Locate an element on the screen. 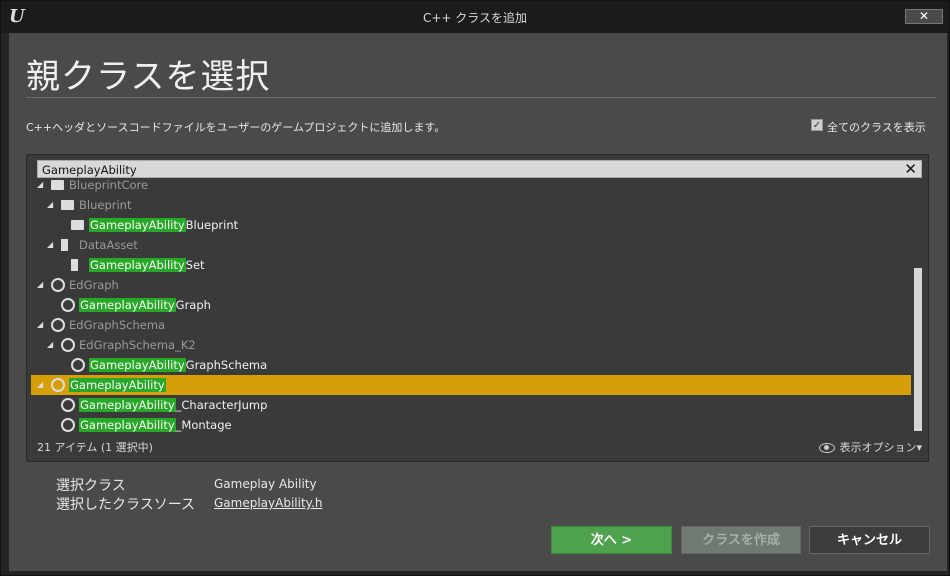  selected-class-label: 選択クラス is located at coordinates (91, 486).